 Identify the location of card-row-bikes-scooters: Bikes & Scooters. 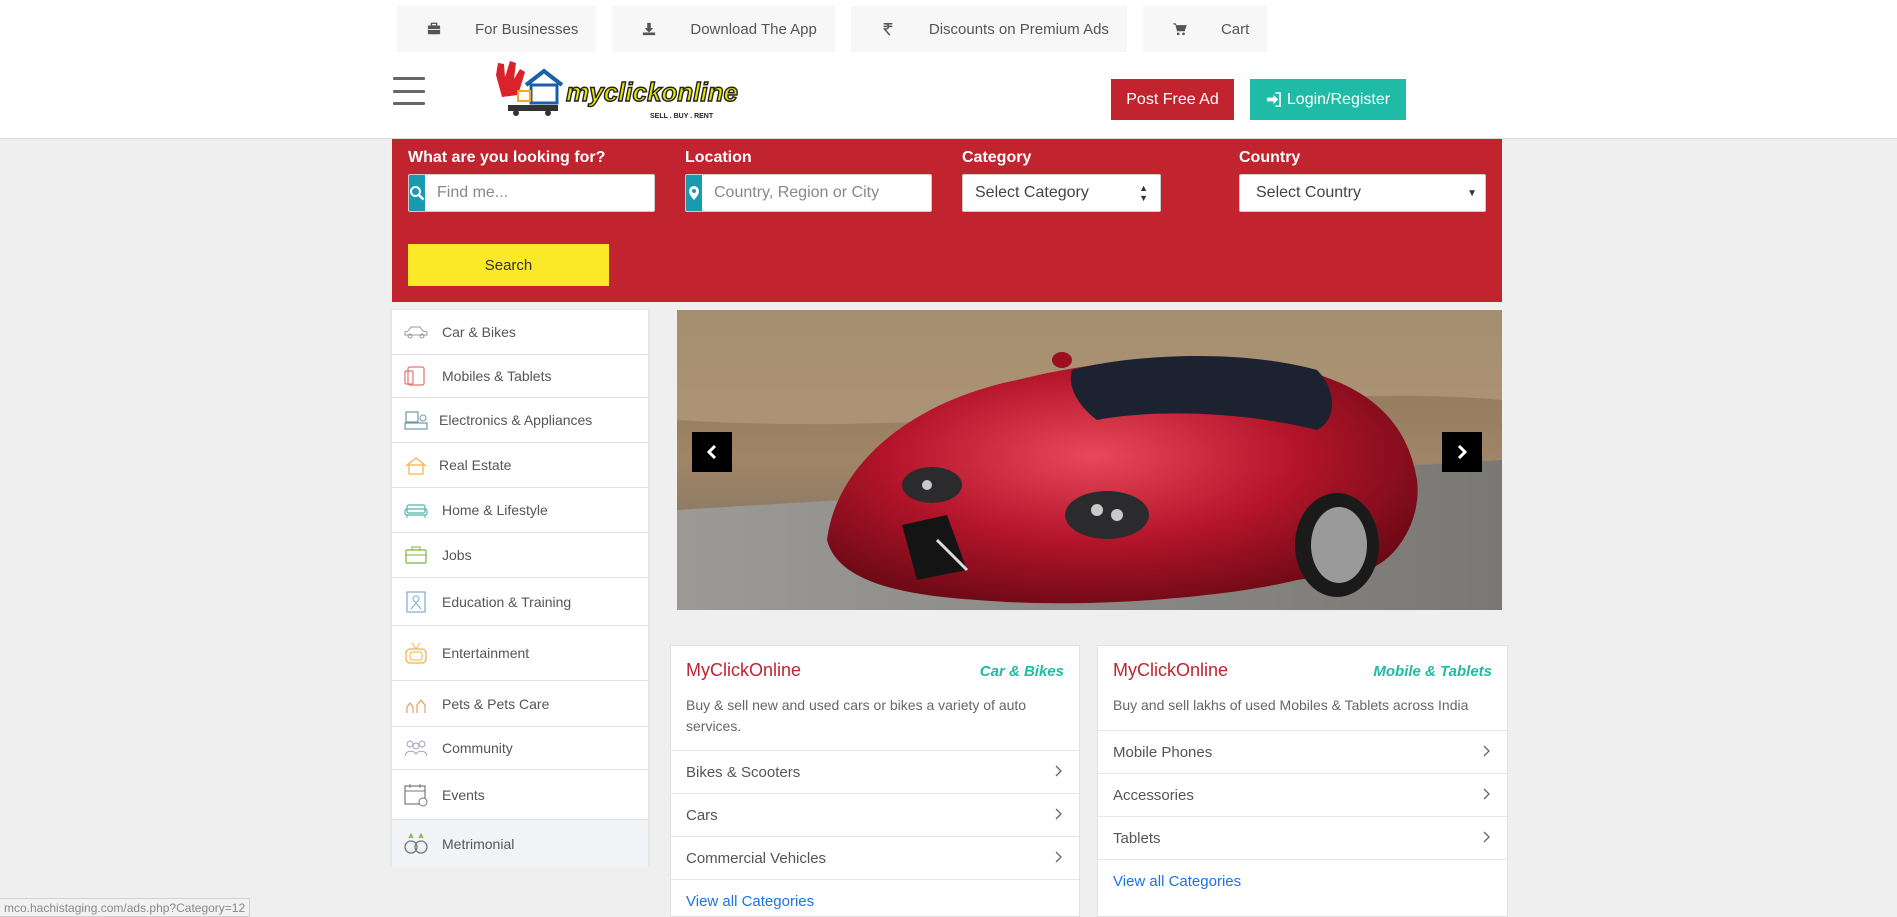
(875, 771).